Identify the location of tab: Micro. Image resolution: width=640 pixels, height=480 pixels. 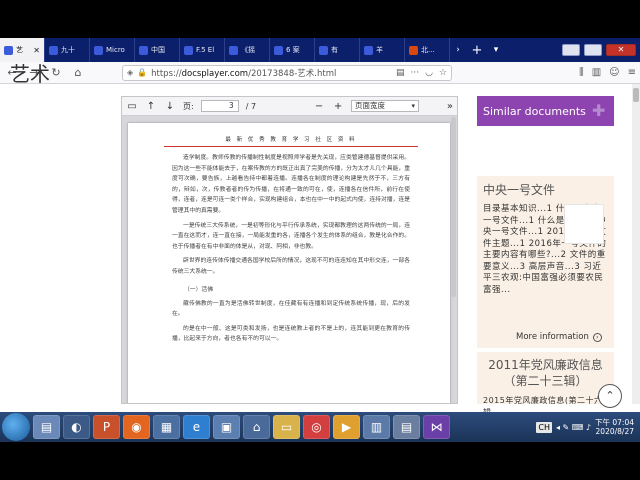
(112, 50).